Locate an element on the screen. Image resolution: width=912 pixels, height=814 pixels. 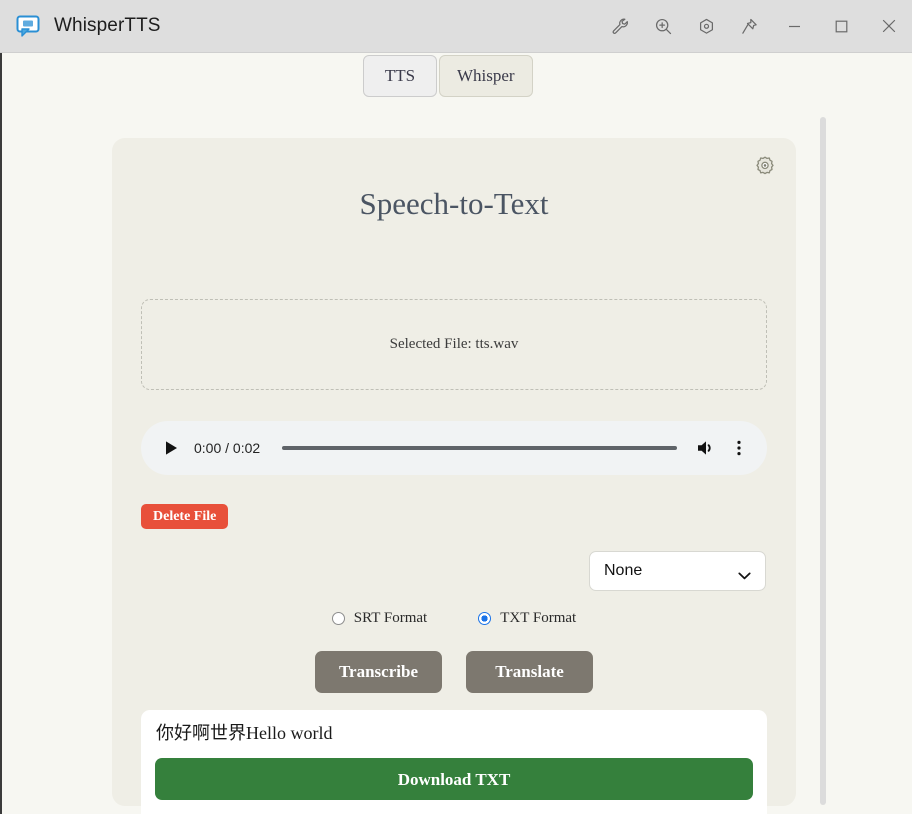
titlebar-controls is located at coordinates (755, 26).